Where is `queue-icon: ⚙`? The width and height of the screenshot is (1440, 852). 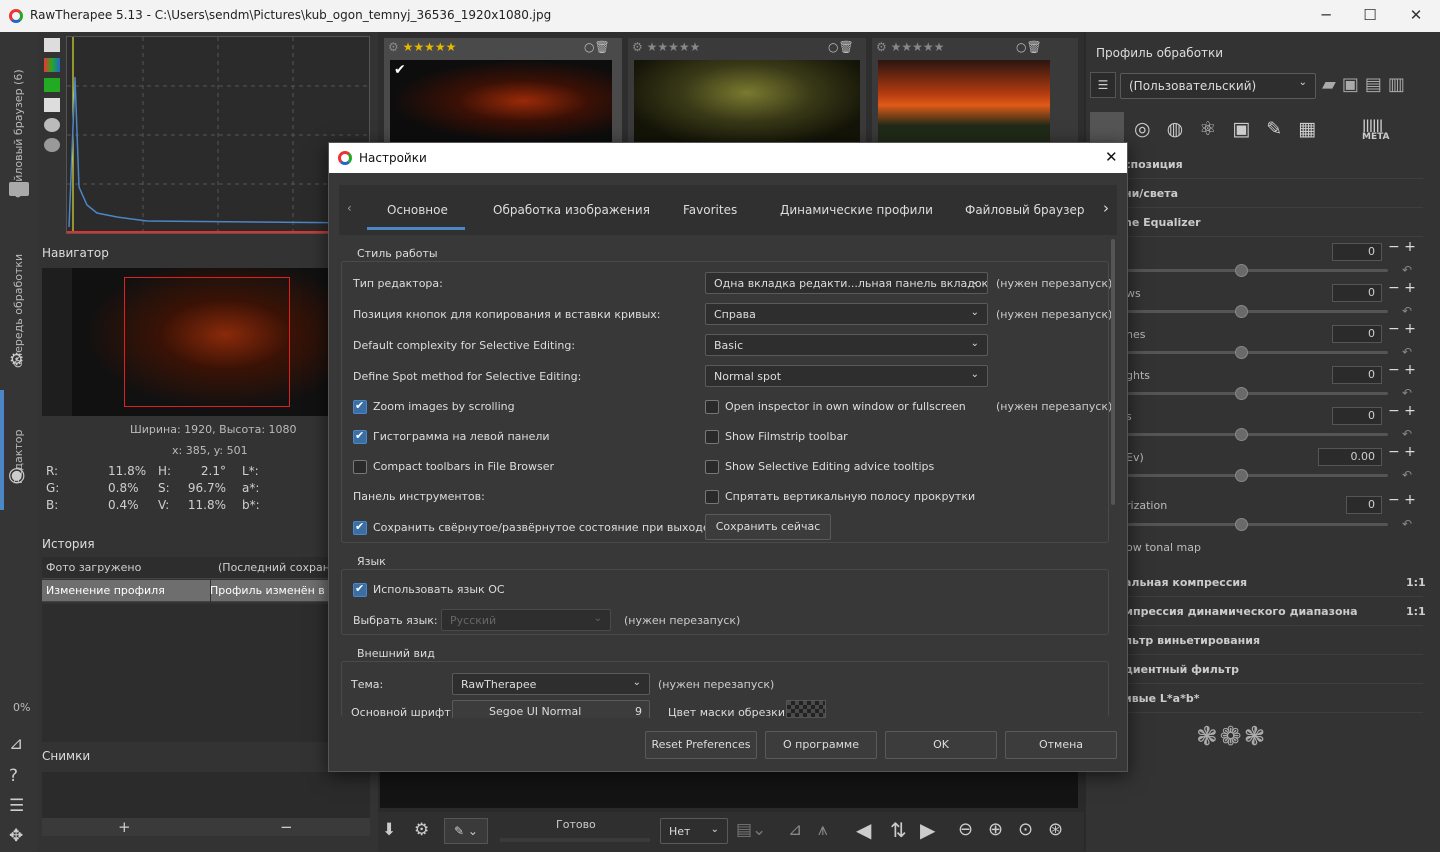
queue-icon: ⚙ is located at coordinates (421, 830).